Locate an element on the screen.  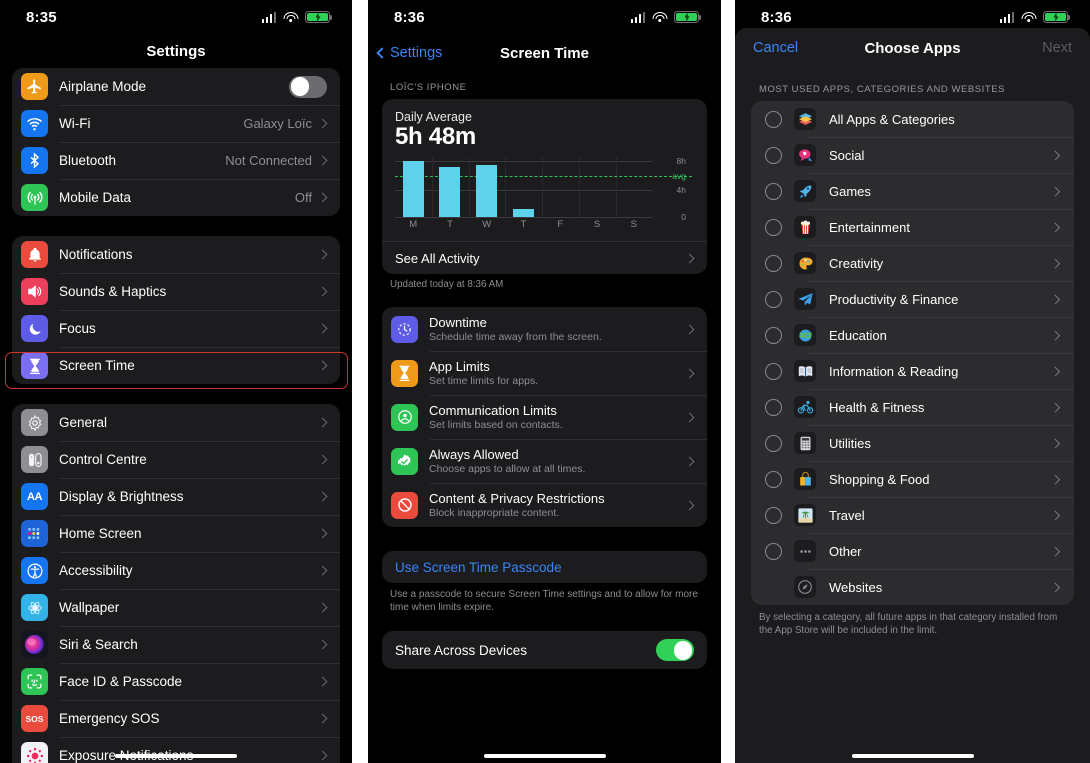
list-item-label: Productivity & Finance is located at coordinates (894, 299).